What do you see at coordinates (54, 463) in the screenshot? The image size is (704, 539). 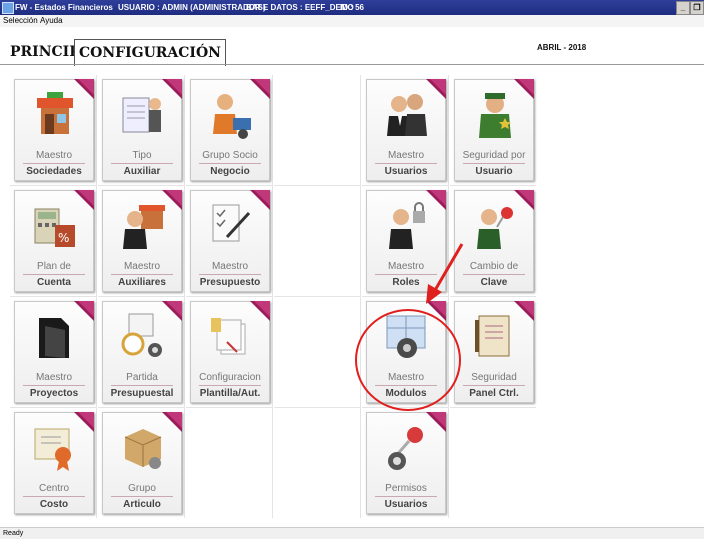 I see `tile-centro-costo-button: Centro Costo` at bounding box center [54, 463].